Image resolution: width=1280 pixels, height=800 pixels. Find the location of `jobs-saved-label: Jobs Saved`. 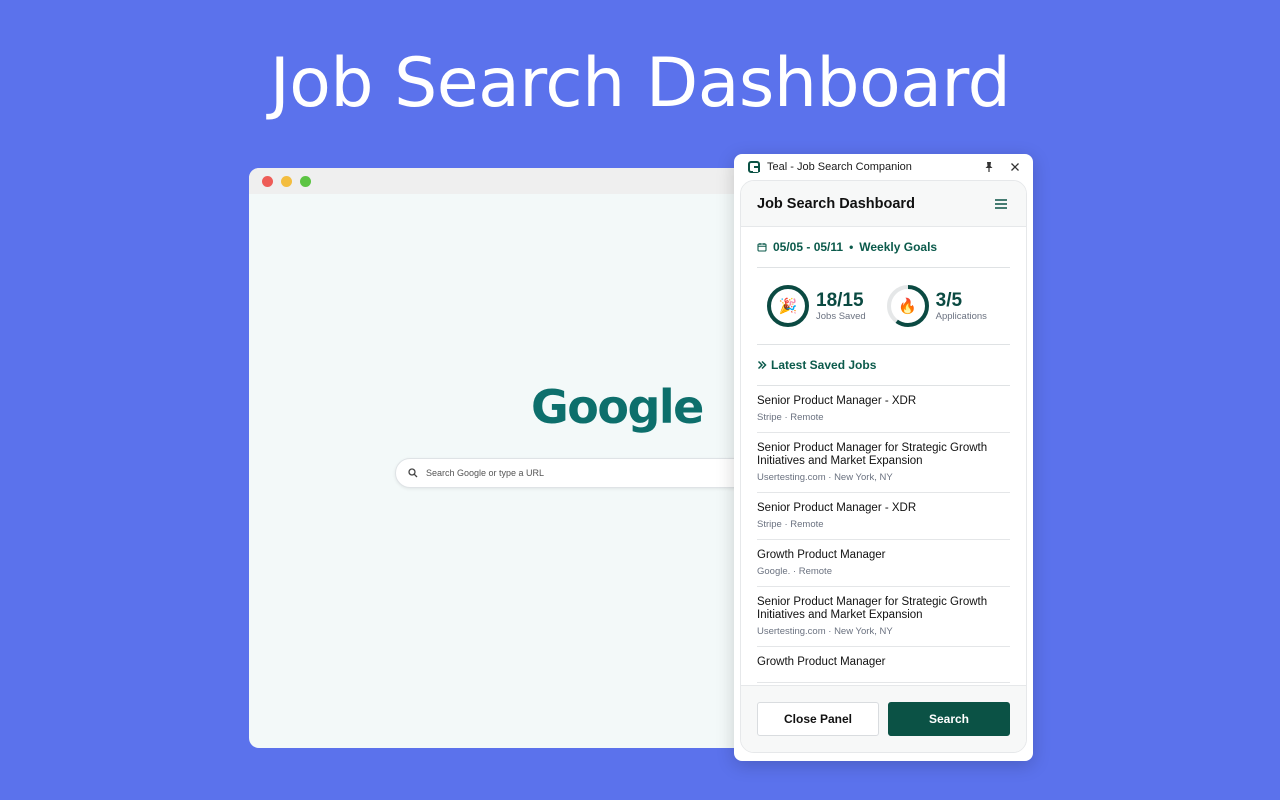

jobs-saved-label: Jobs Saved is located at coordinates (841, 316).